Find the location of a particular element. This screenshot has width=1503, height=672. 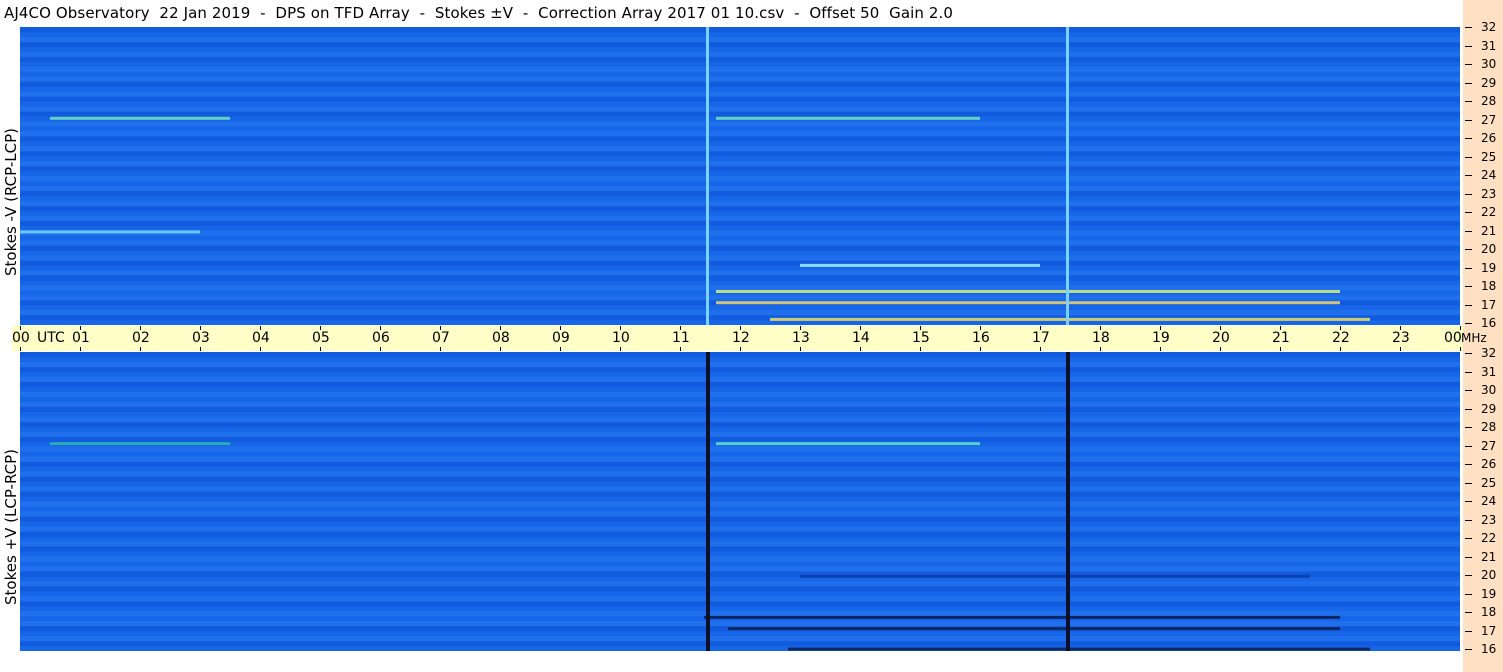

time-tick-label: 16 is located at coordinates (981, 338).